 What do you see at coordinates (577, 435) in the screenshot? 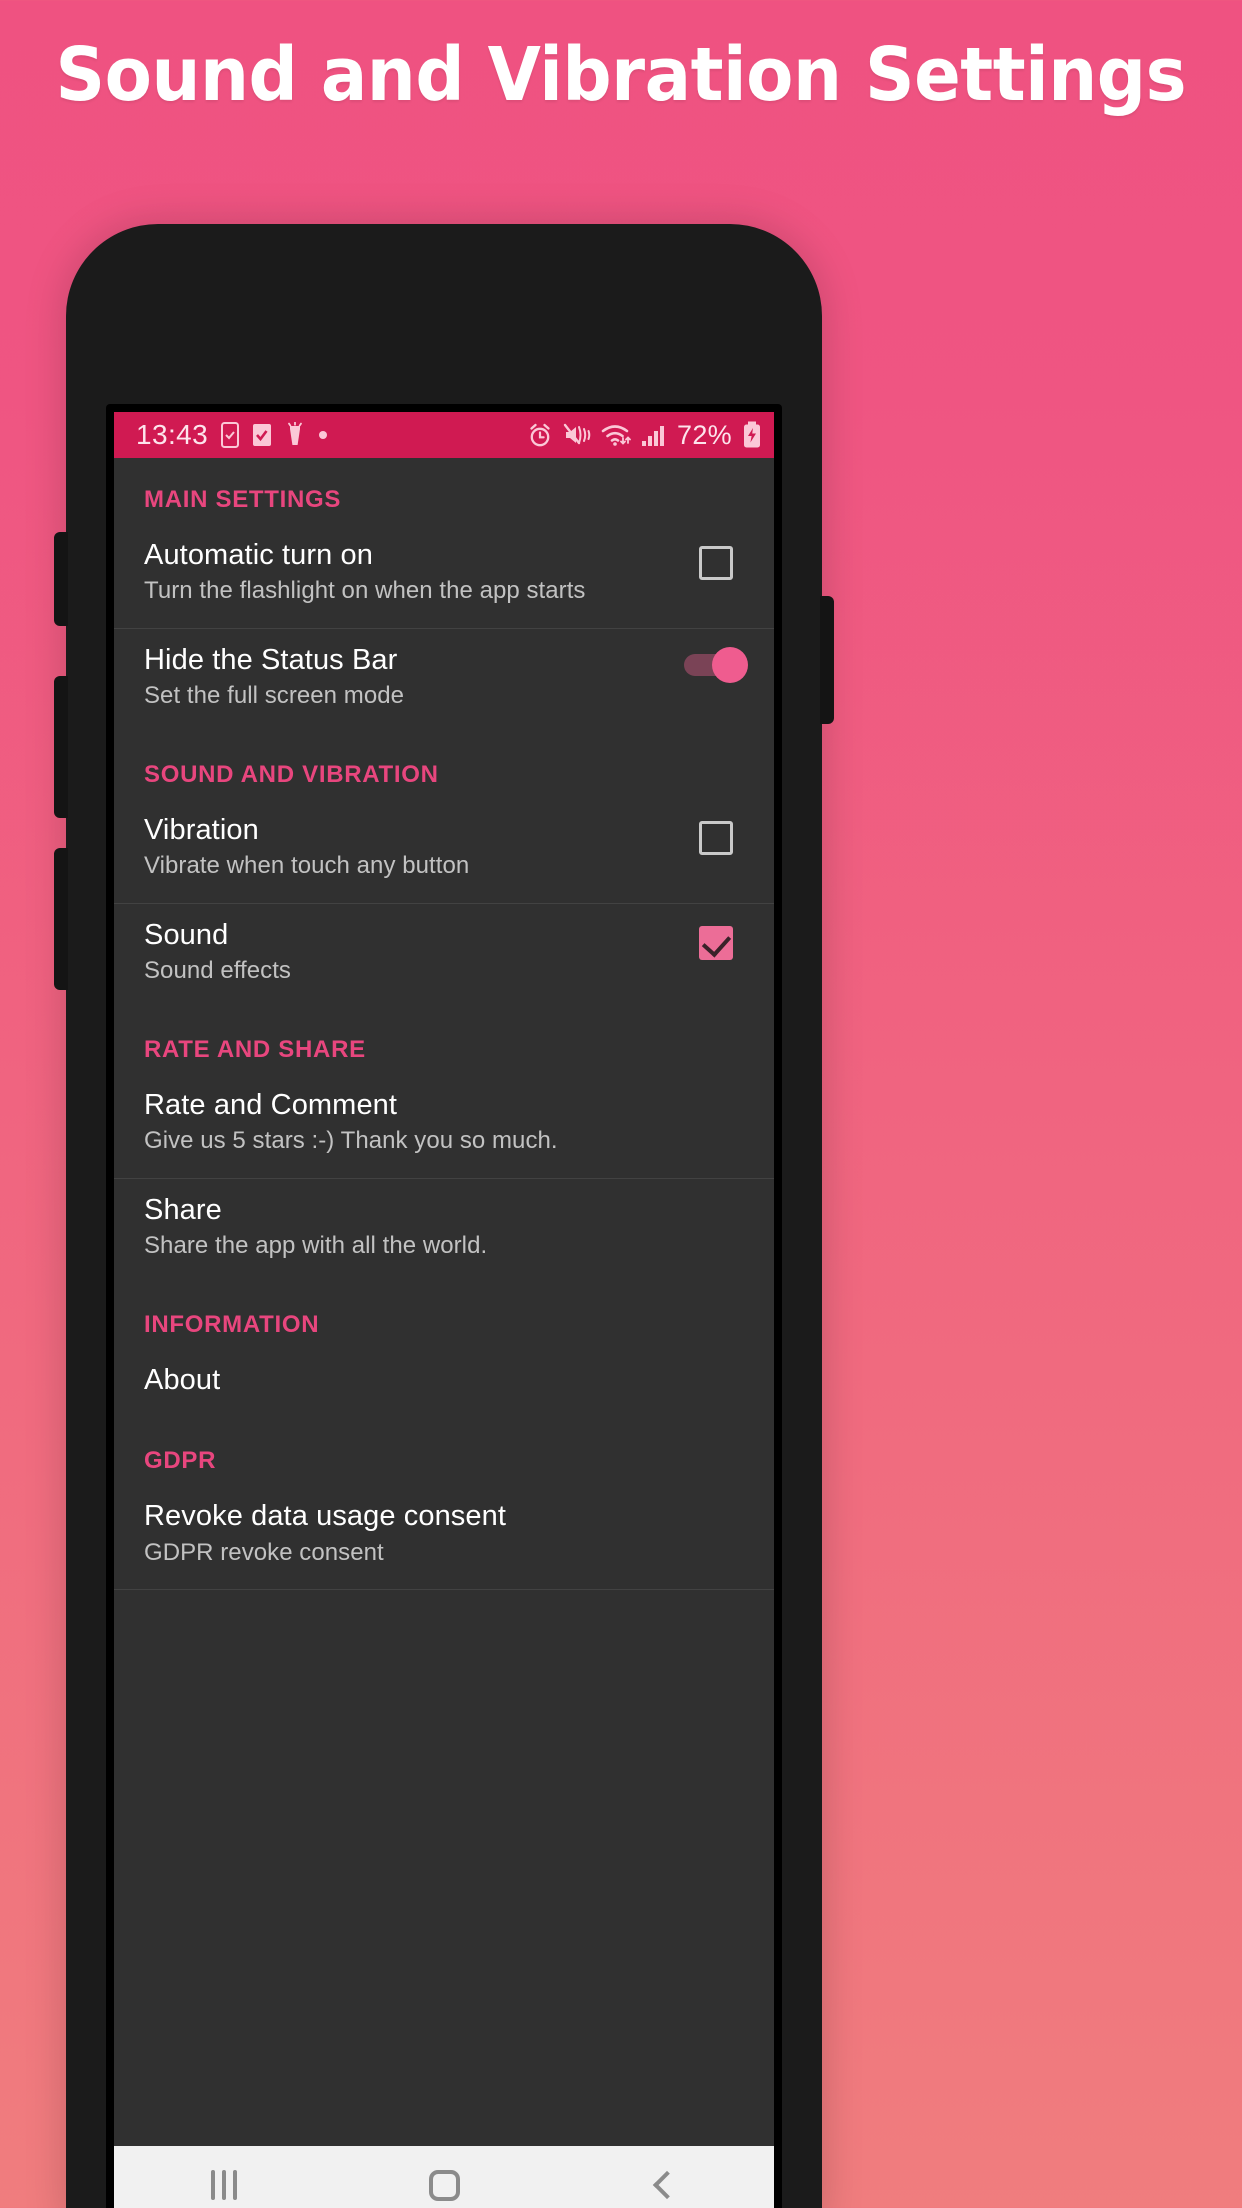
I see `mute-vibrate-icon` at bounding box center [577, 435].